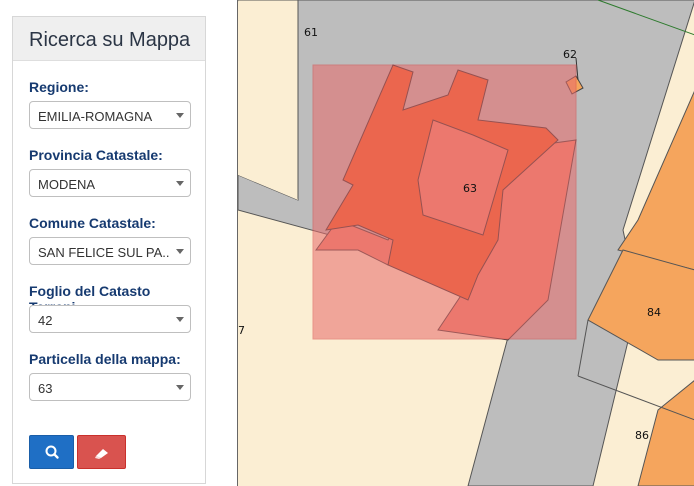 Image resolution: width=694 pixels, height=486 pixels. Describe the element at coordinates (45, 320) in the screenshot. I see `foglio-value: 42` at that location.